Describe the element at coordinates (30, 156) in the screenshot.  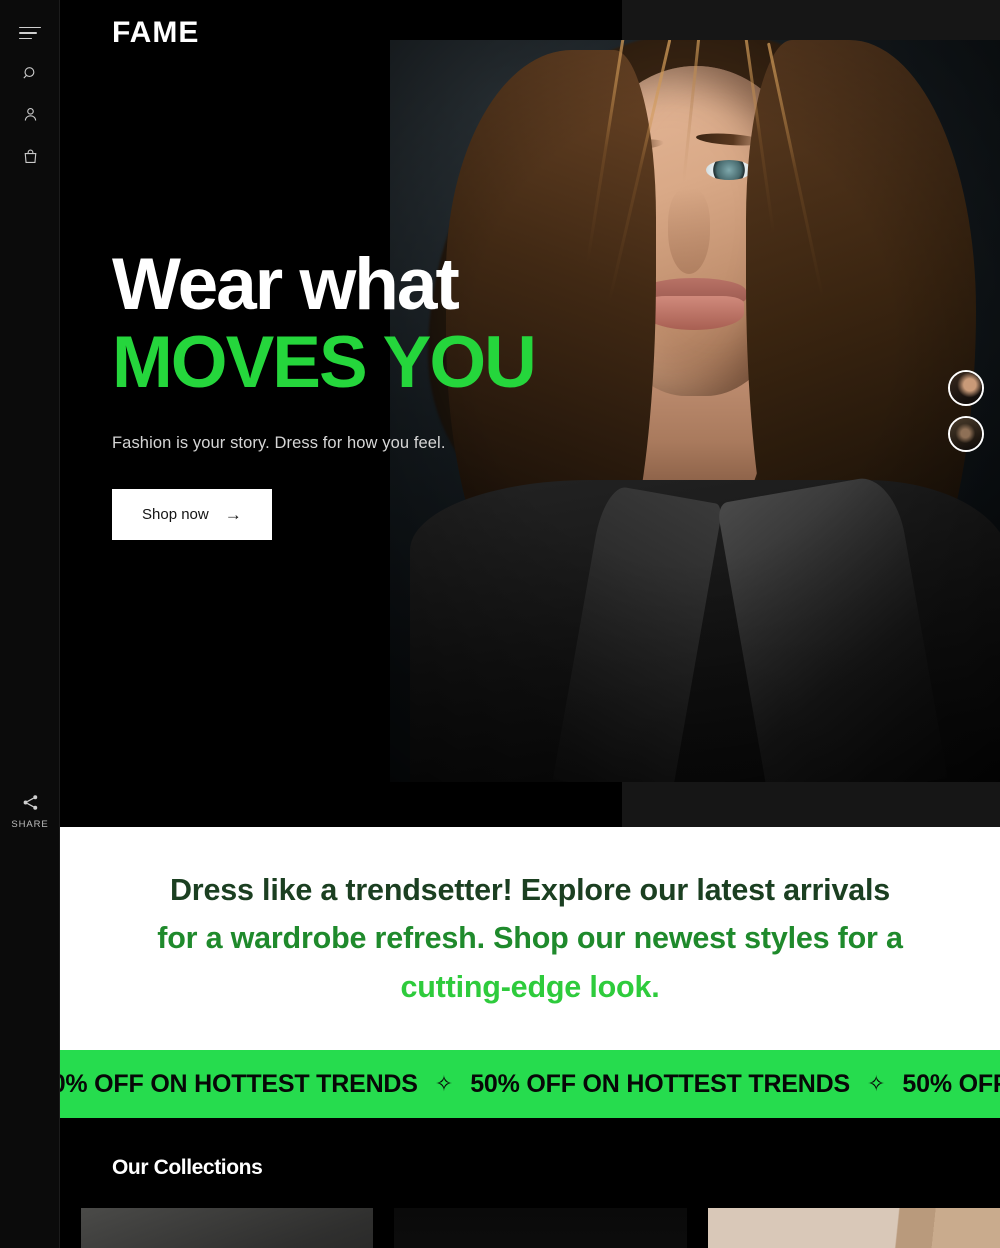
I see `shopping-bag-icon` at that location.